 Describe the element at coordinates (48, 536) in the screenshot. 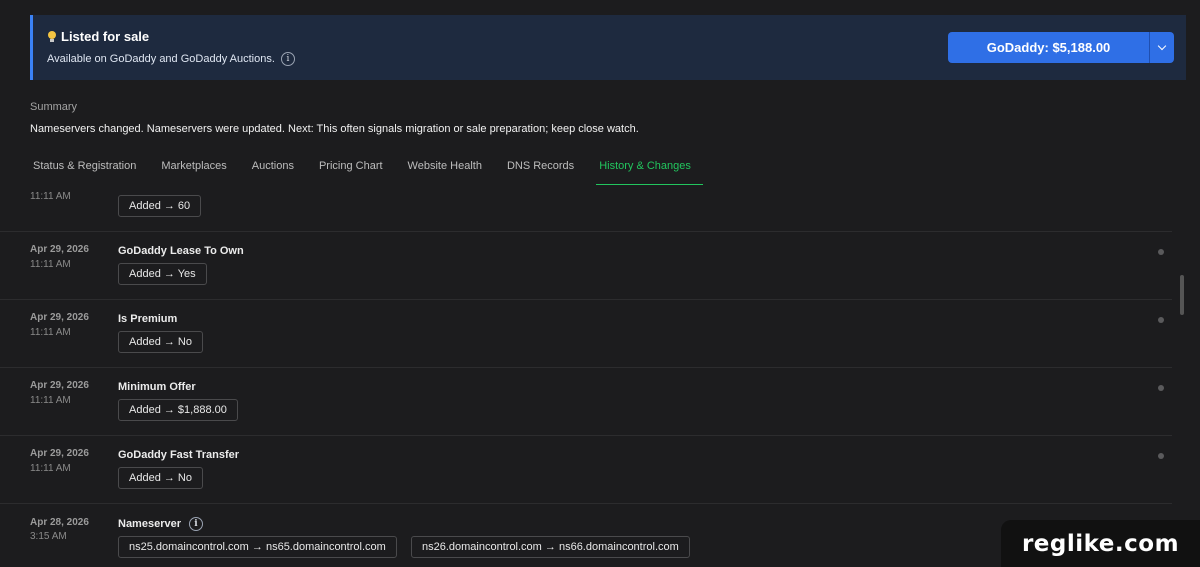

I see `history-time: 3:15 AM` at that location.